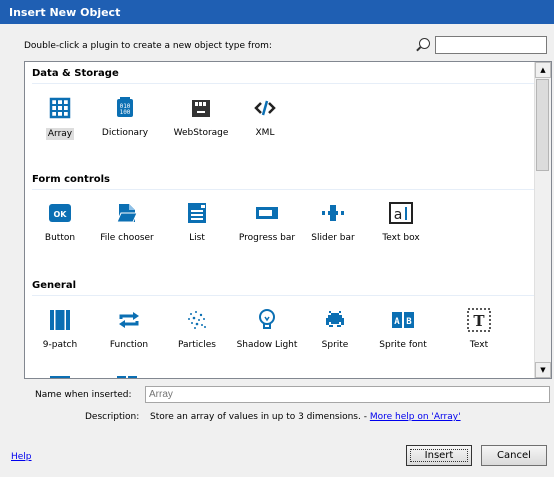  I want to click on particles-icon, so click(197, 320).